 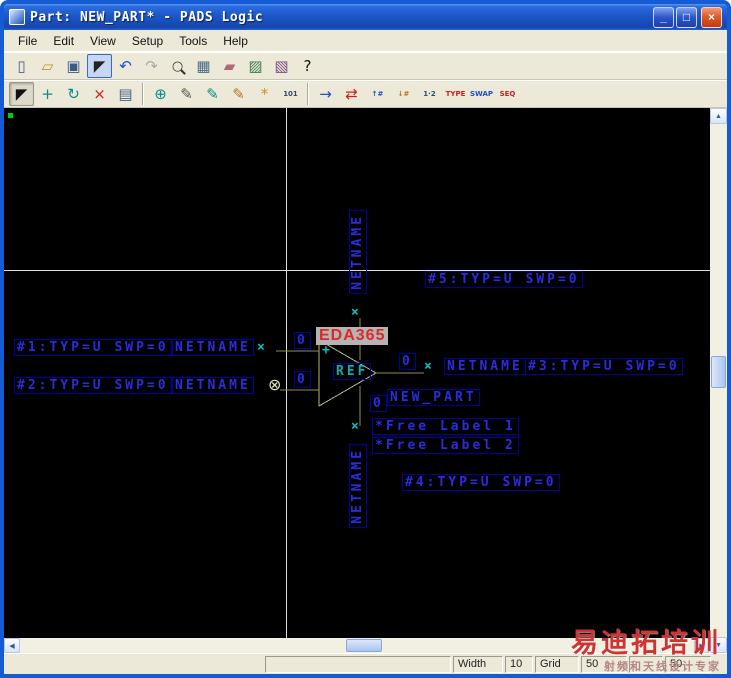 What do you see at coordinates (10, 115) in the screenshot?
I see `origin-dot` at bounding box center [10, 115].